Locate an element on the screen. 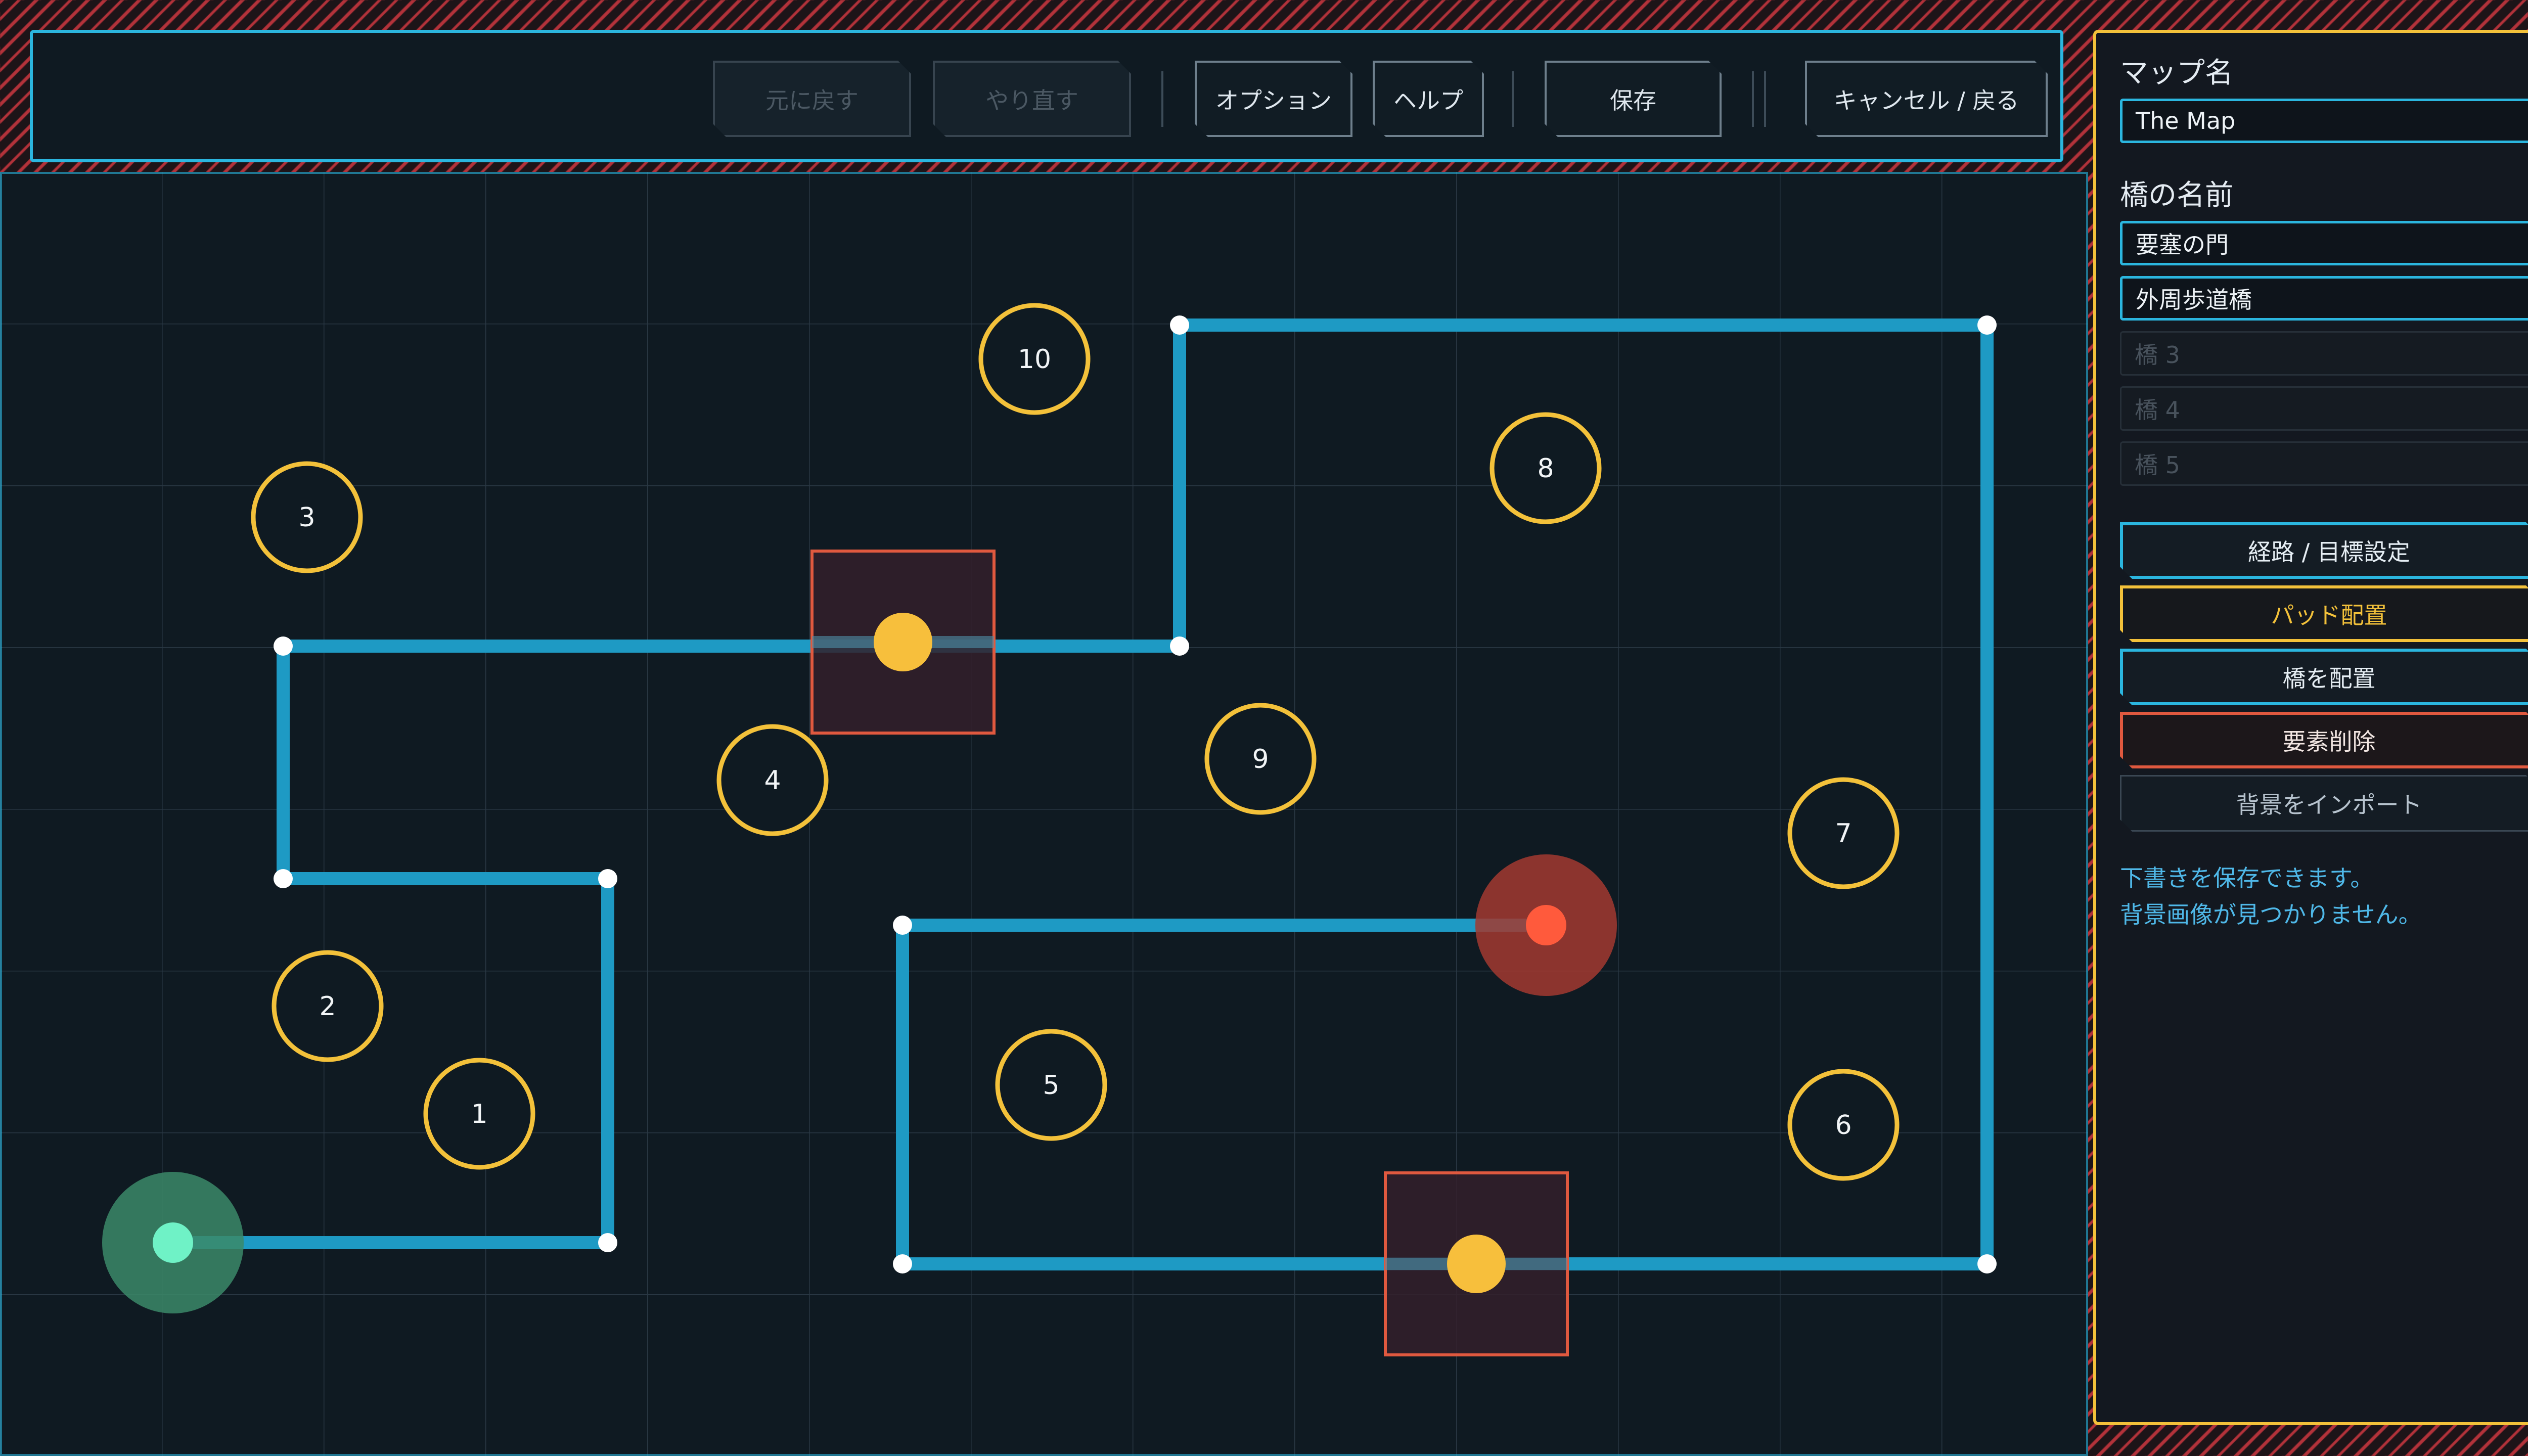  goal-marker is located at coordinates (1546, 925).